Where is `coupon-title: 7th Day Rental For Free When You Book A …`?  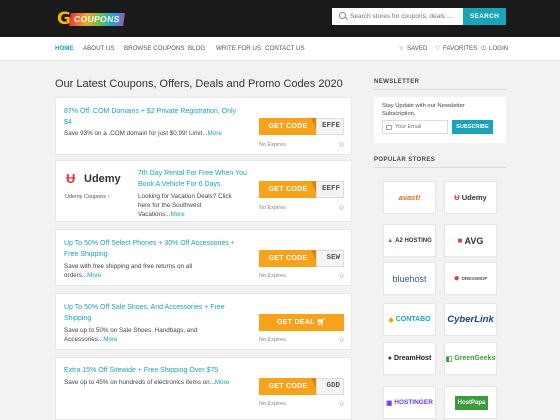 coupon-title: 7th Day Rental For Free When You Book A … is located at coordinates (192, 179).